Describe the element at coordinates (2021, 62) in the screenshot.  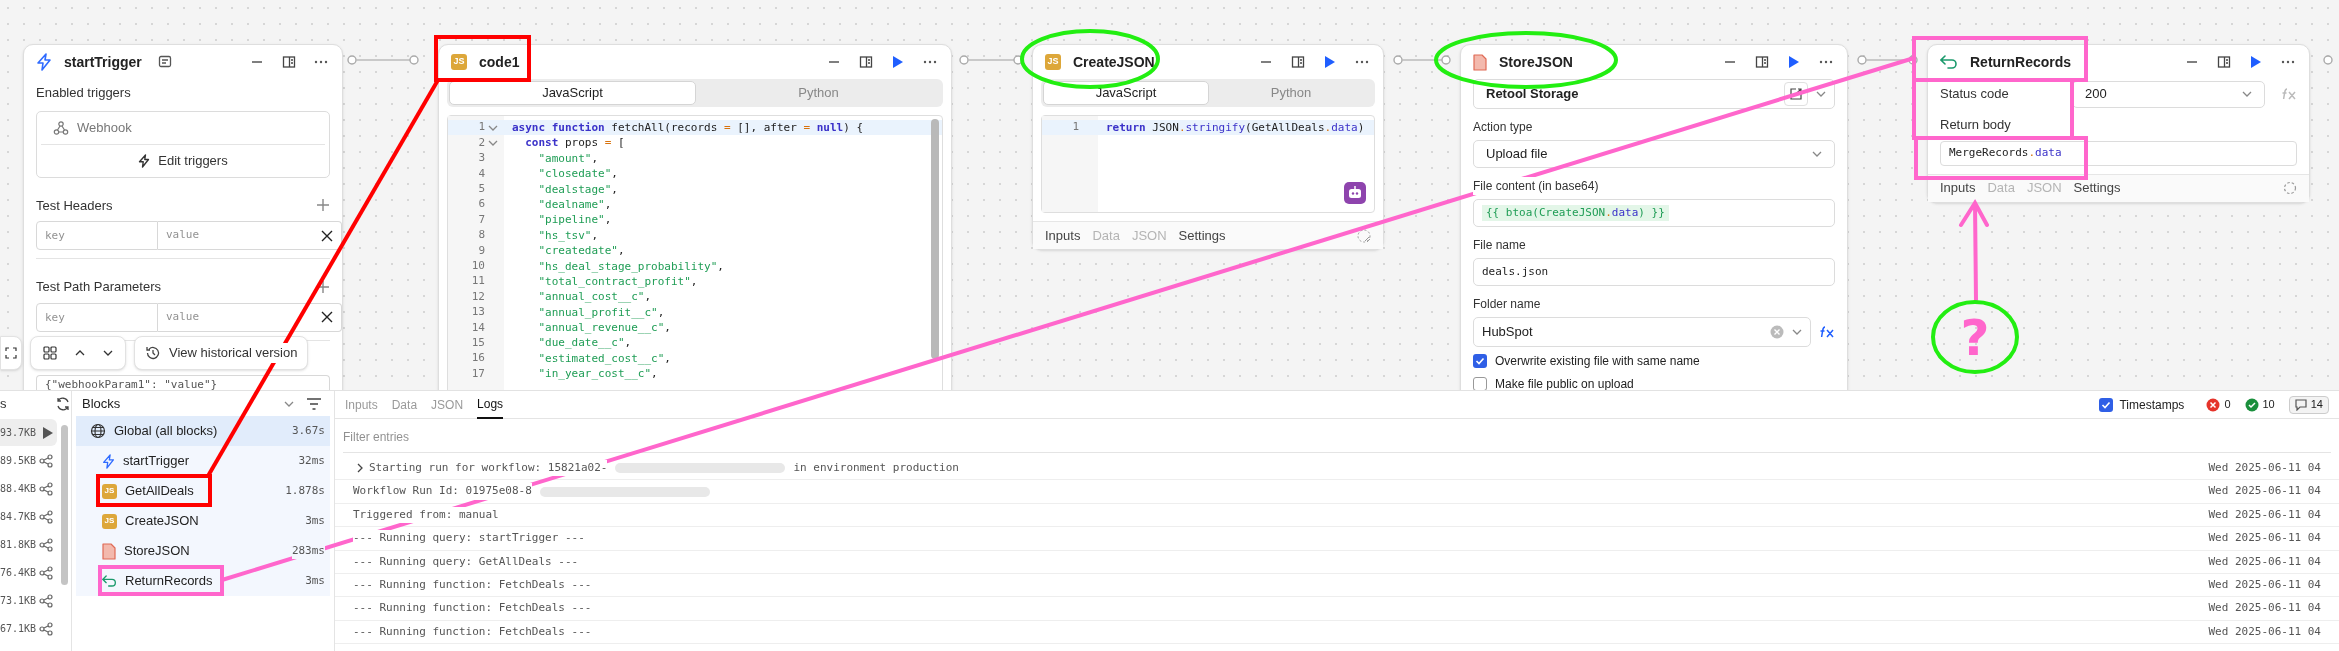
I see `block-title: ReturnRecords` at that location.